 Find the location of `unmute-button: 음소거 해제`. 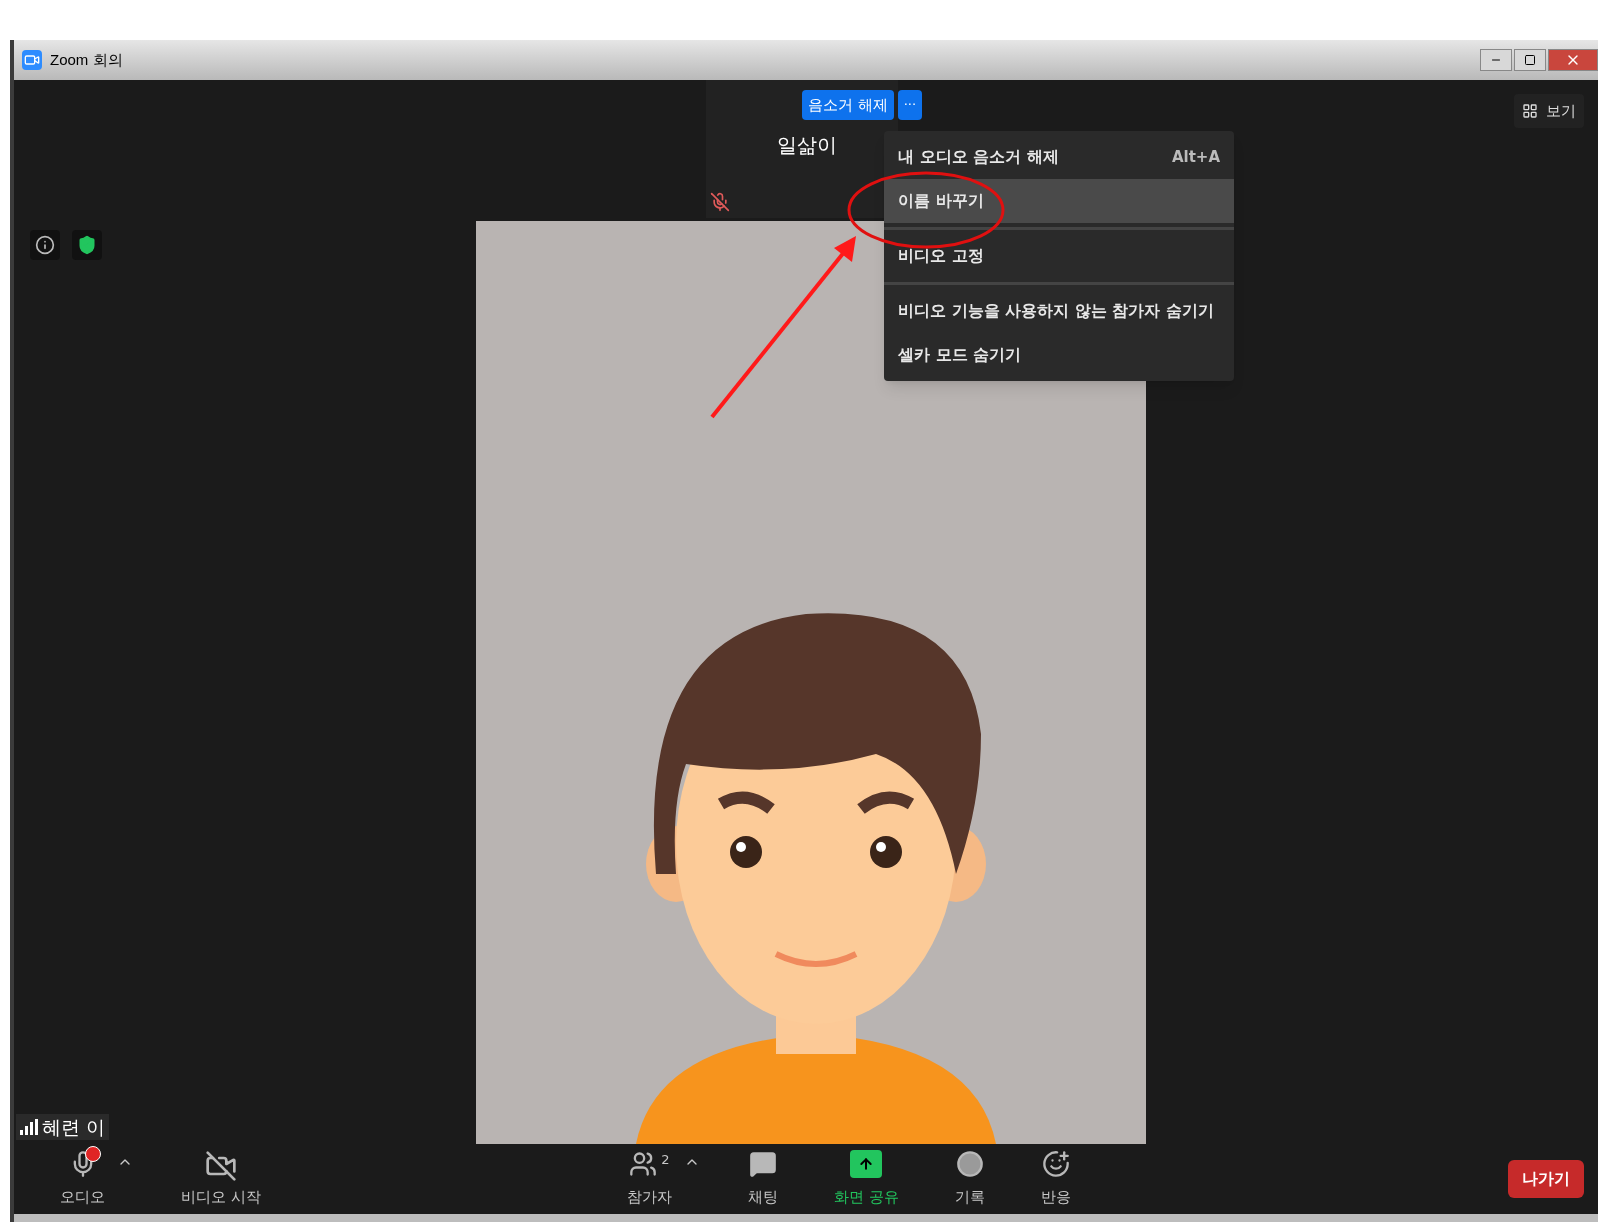

unmute-button: 음소거 해제 is located at coordinates (847, 105).